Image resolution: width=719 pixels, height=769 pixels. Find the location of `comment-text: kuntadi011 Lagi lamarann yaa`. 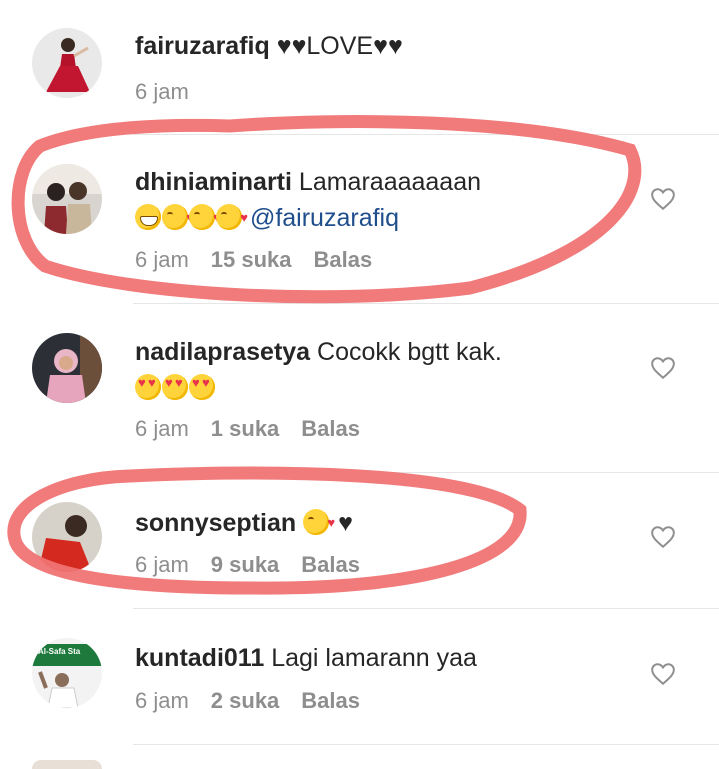

comment-text: kuntadi011 Lagi lamarann yaa is located at coordinates (385, 658).